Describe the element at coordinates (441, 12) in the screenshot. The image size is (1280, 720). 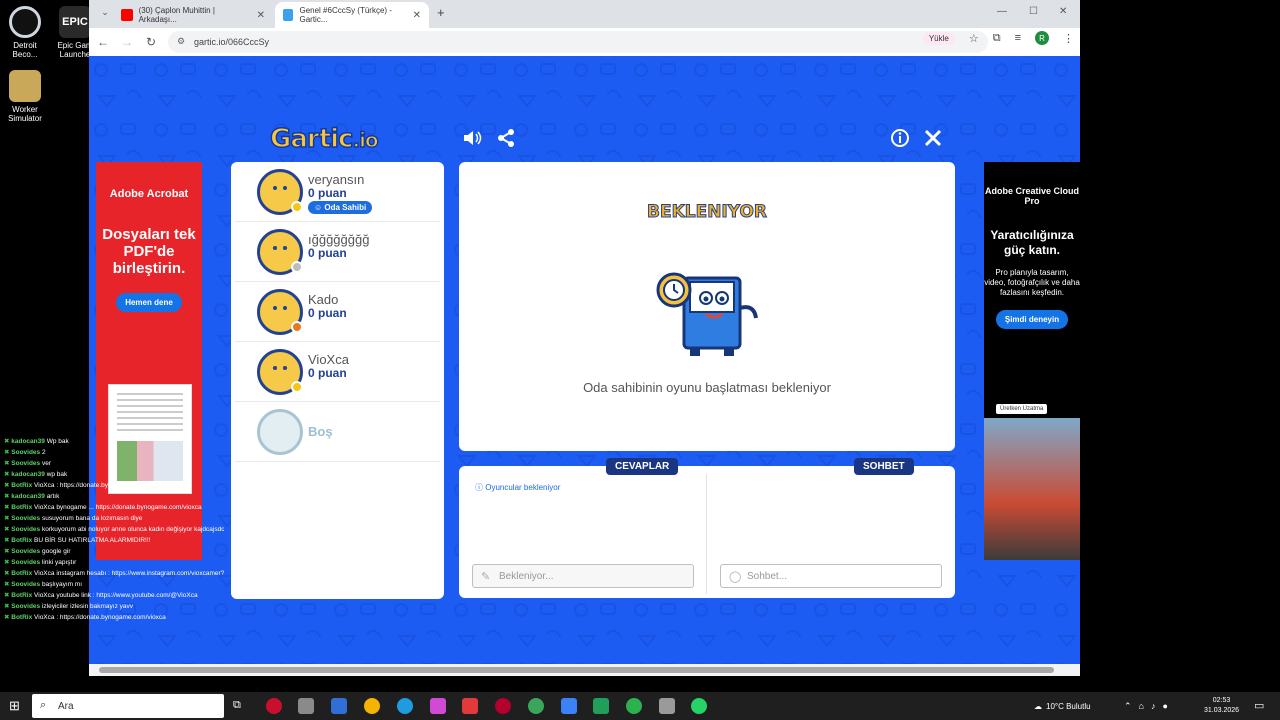
I see `new-tab-button: +` at that location.